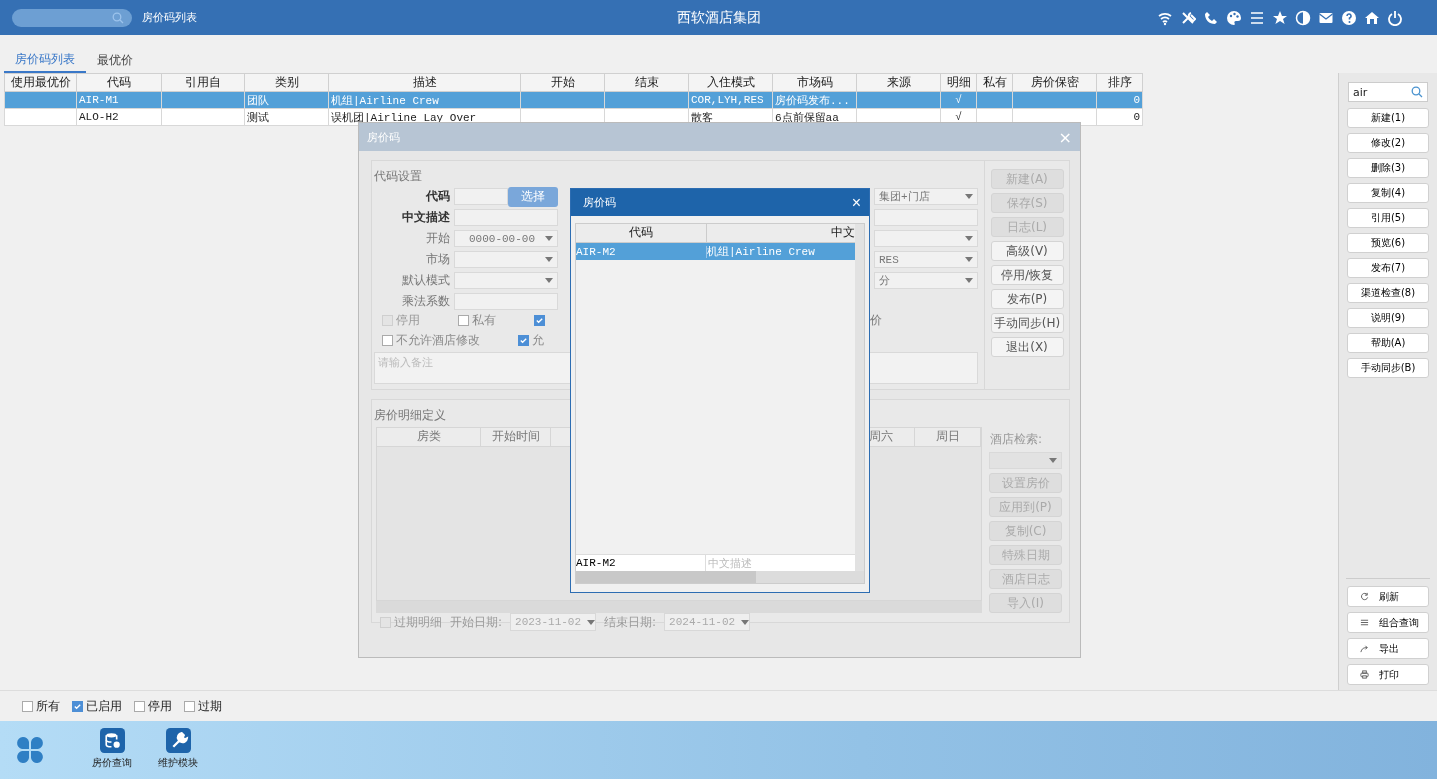 This screenshot has height=779, width=1437. Describe the element at coordinates (408, 320) in the screenshot. I see `checkbox-label: 停用` at that location.